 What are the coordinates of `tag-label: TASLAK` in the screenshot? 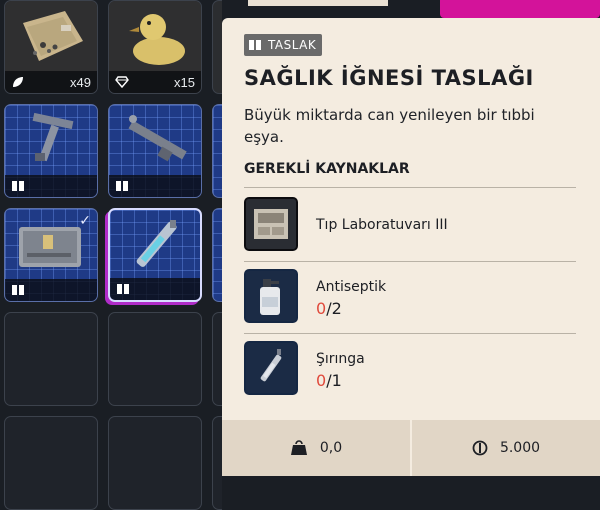 It's located at (292, 45).